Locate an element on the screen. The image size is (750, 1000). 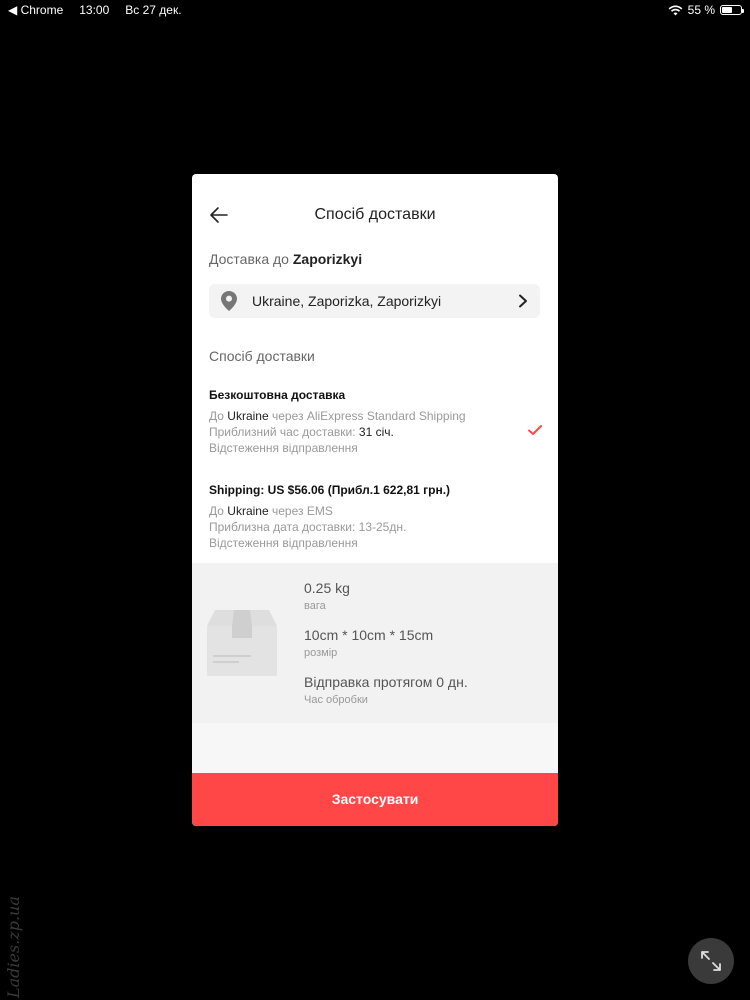
watermark: Ladies.zp.ua is located at coordinates (13, 947).